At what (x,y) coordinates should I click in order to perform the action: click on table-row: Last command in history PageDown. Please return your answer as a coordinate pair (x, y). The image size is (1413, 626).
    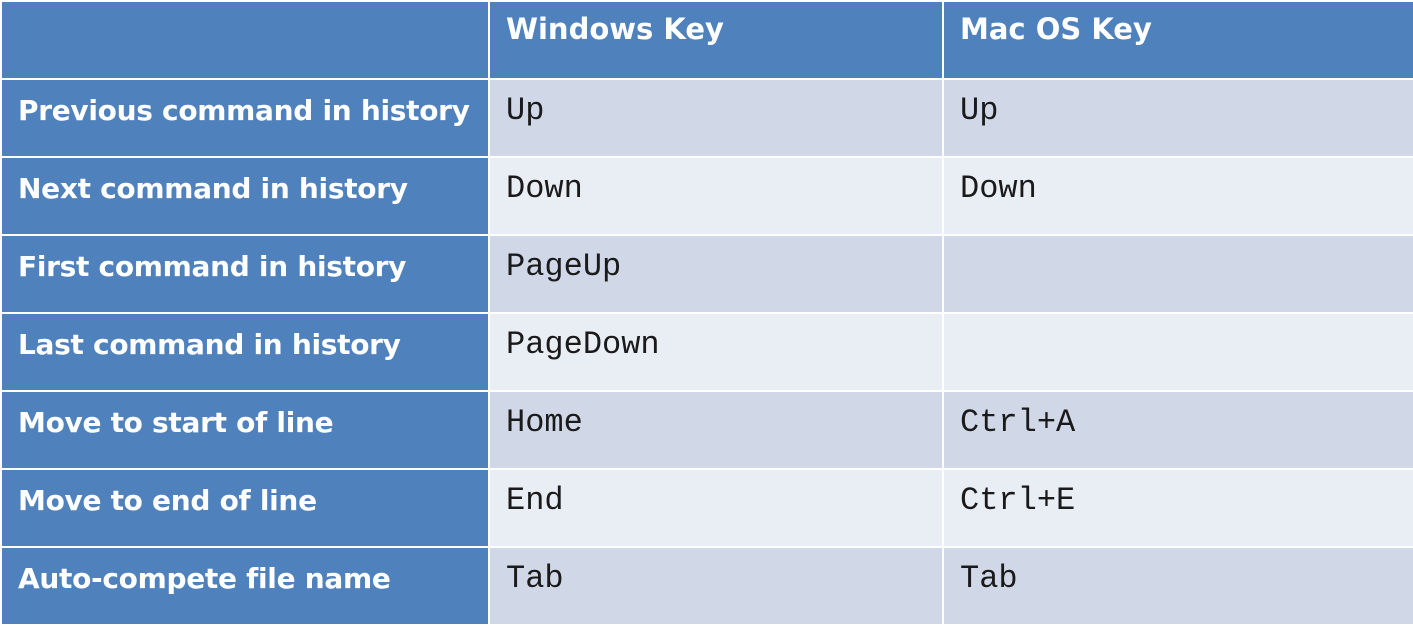
    Looking at the image, I should click on (706, 352).